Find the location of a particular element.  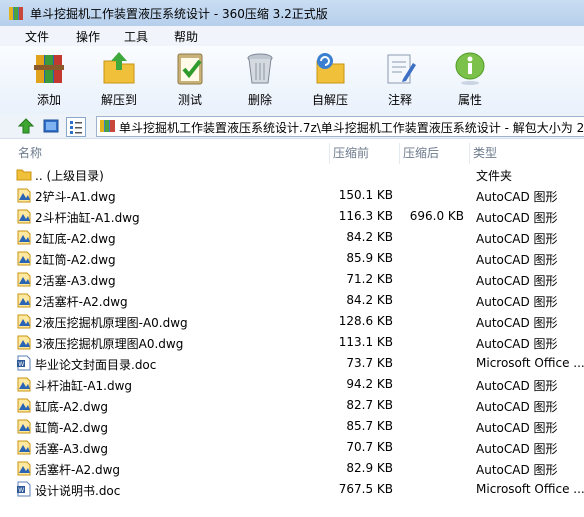

file-name: 3液压挖掘机原理图A0.dwg is located at coordinates (109, 344).